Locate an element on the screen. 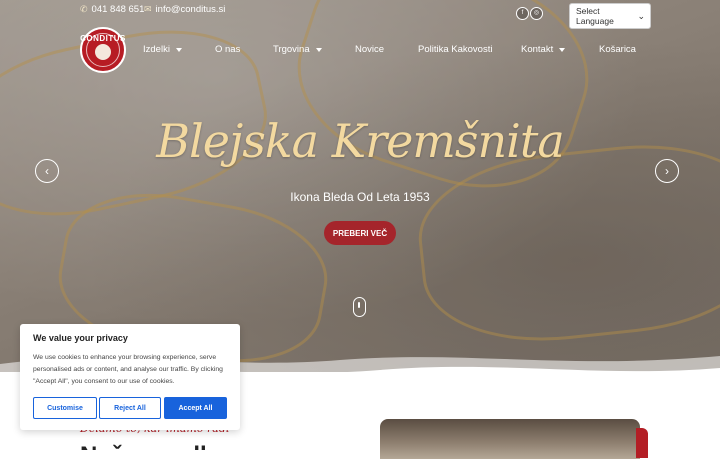  phone-number: 041 848 651 is located at coordinates (118, 9).